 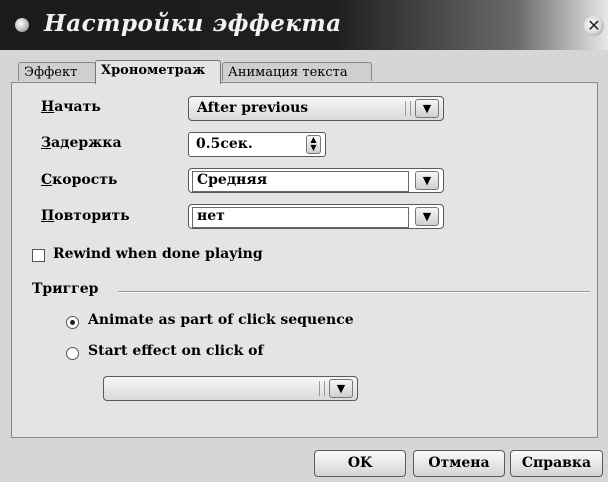 What do you see at coordinates (316, 180) in the screenshot?
I see `speed-combobox: Средняя ▼` at bounding box center [316, 180].